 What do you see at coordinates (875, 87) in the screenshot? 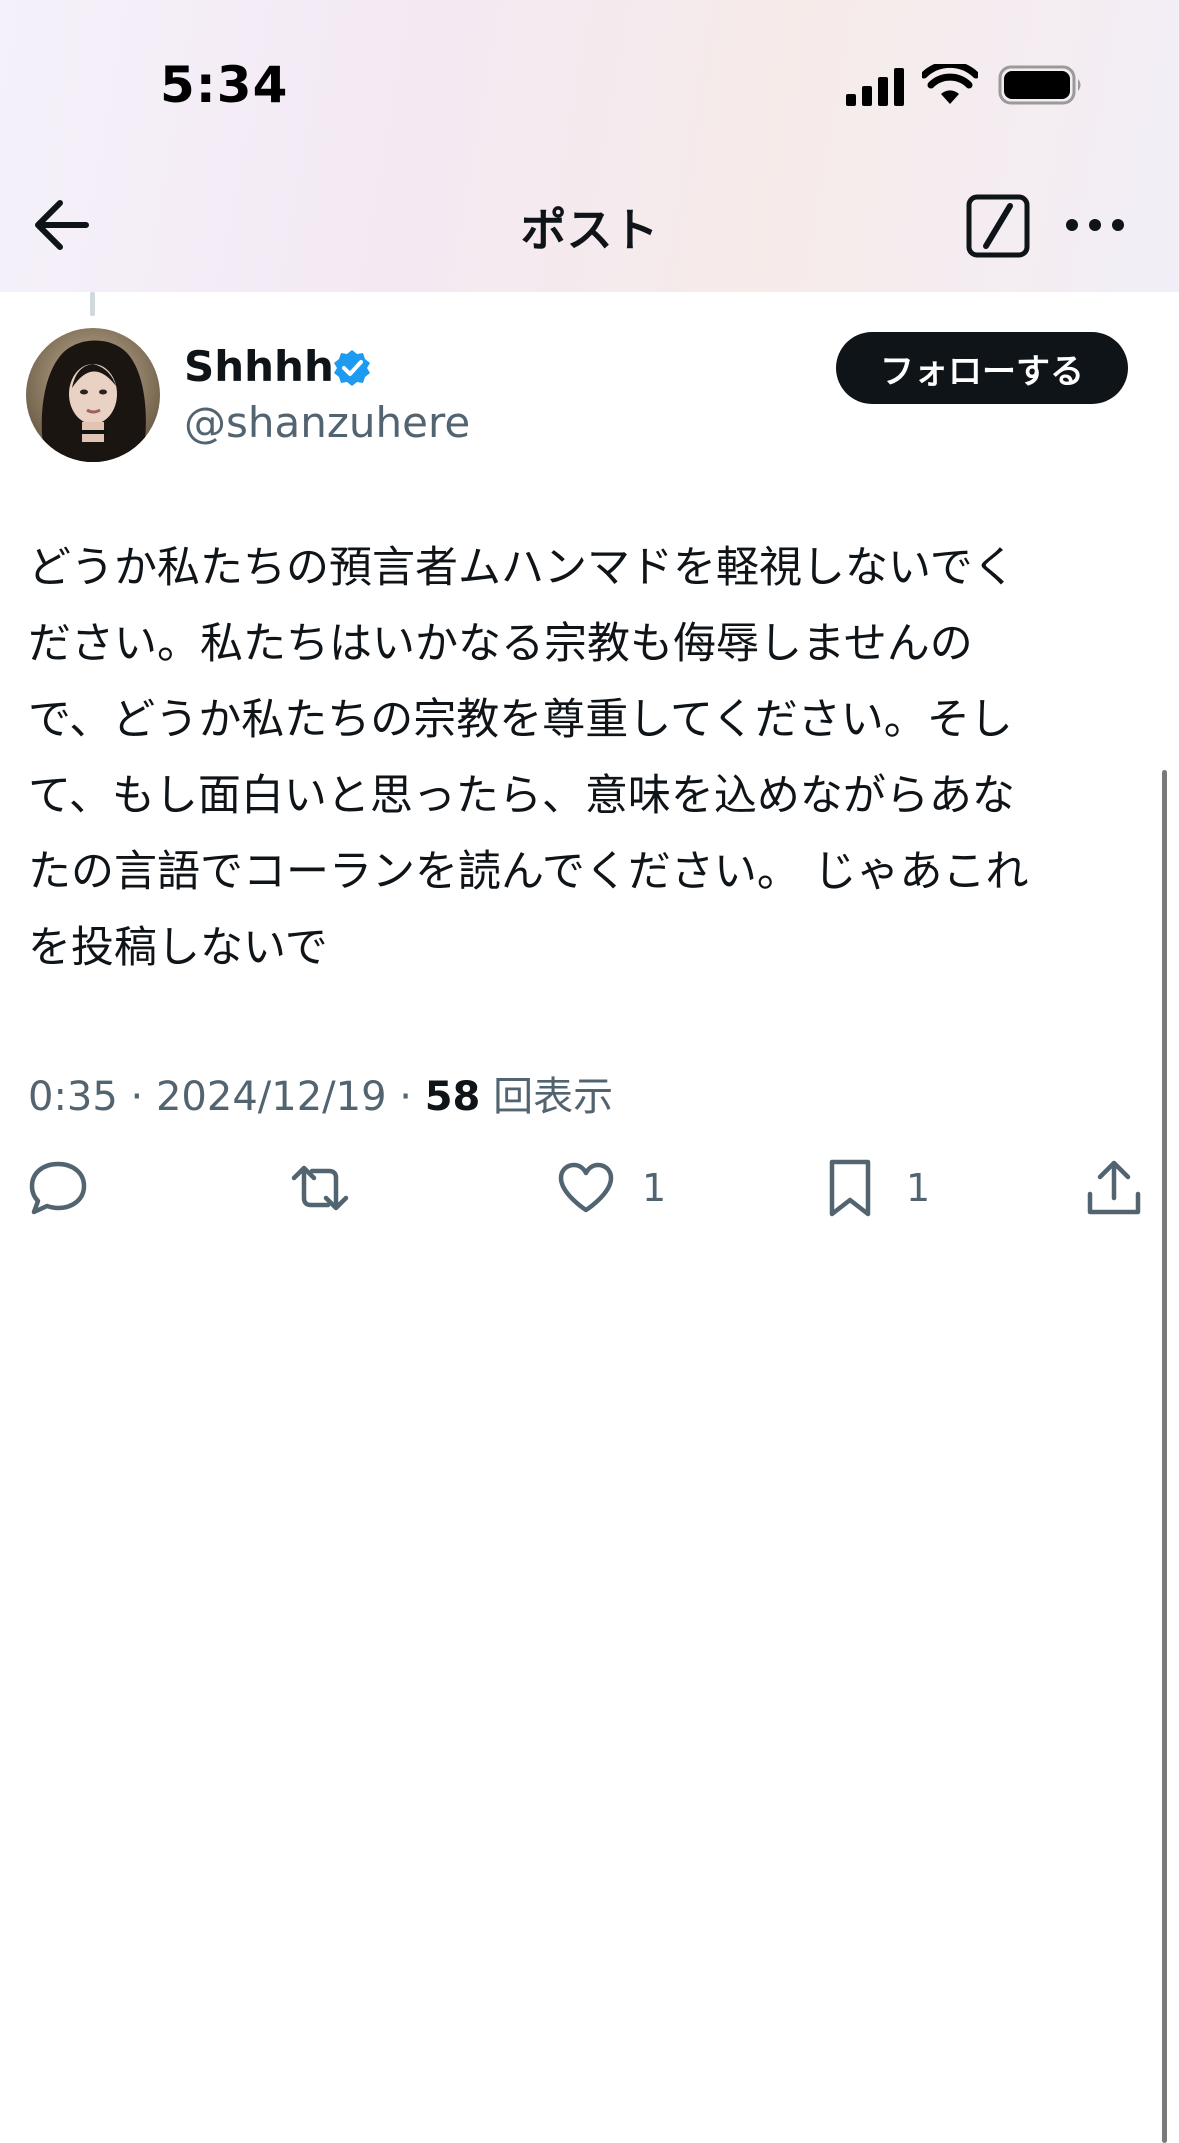
I see `cellular-signal-icon` at bounding box center [875, 87].